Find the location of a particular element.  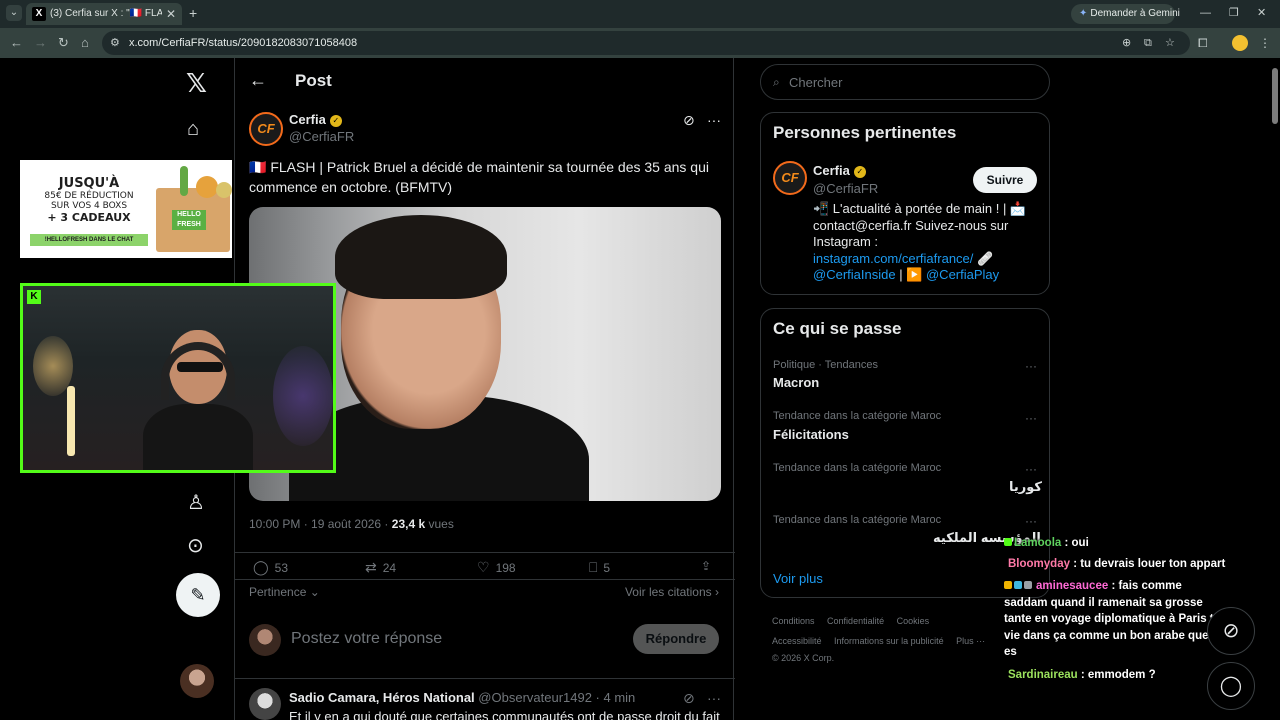

relevant-avatar: CF is located at coordinates (790, 178).